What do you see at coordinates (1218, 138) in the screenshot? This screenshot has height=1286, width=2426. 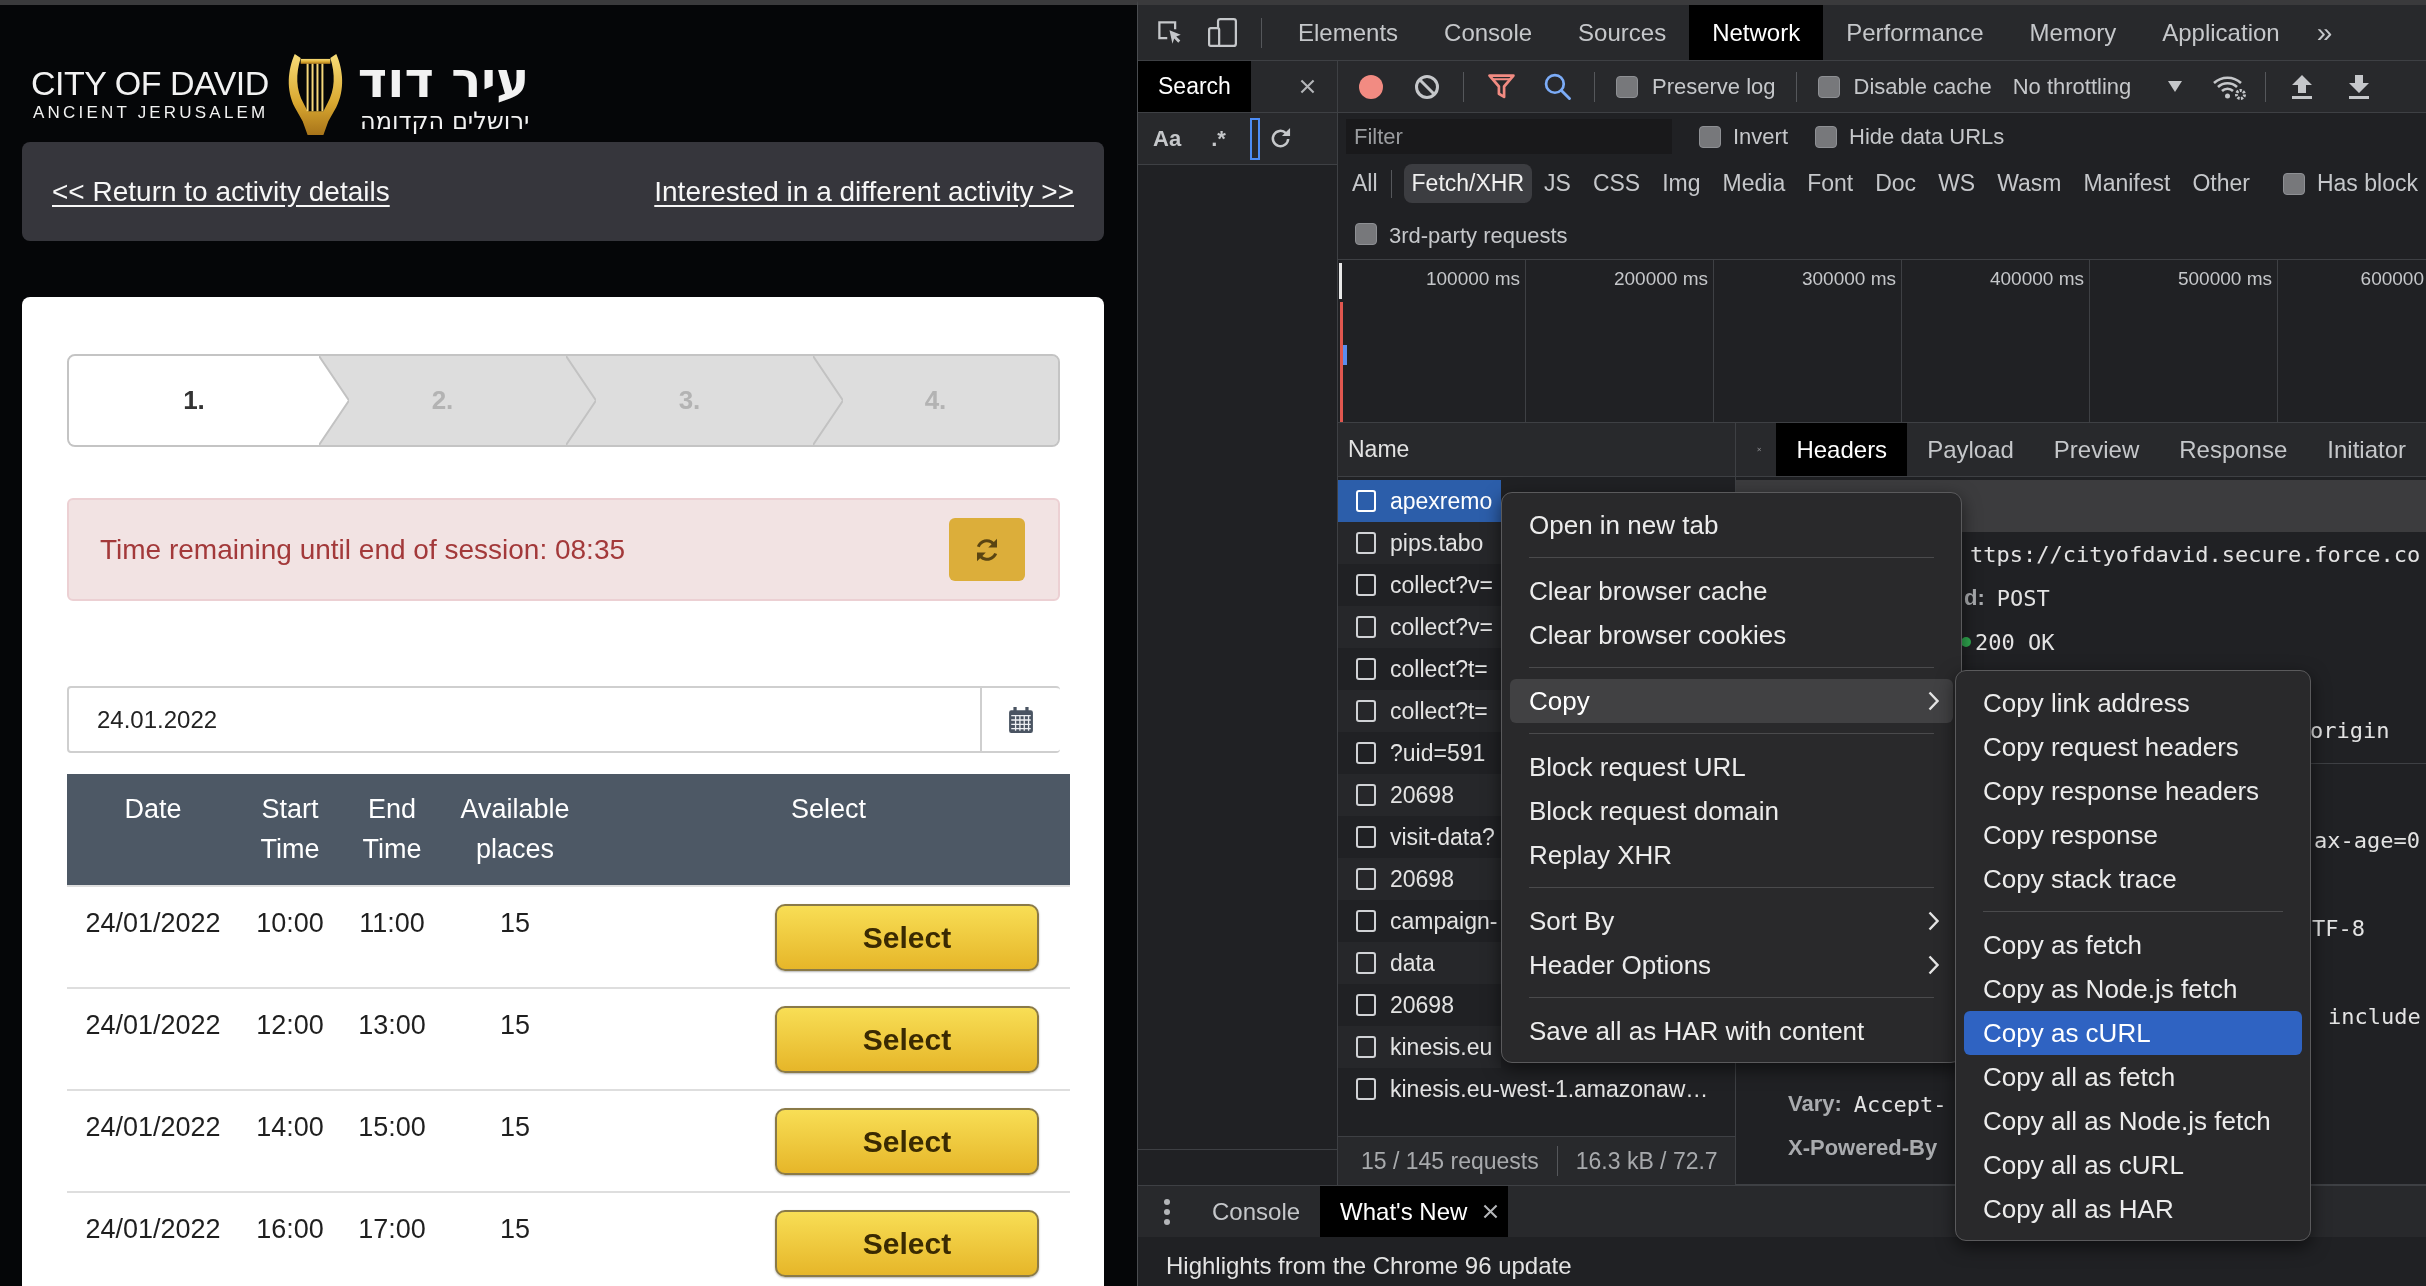 I see `search-option-button: .*` at bounding box center [1218, 138].